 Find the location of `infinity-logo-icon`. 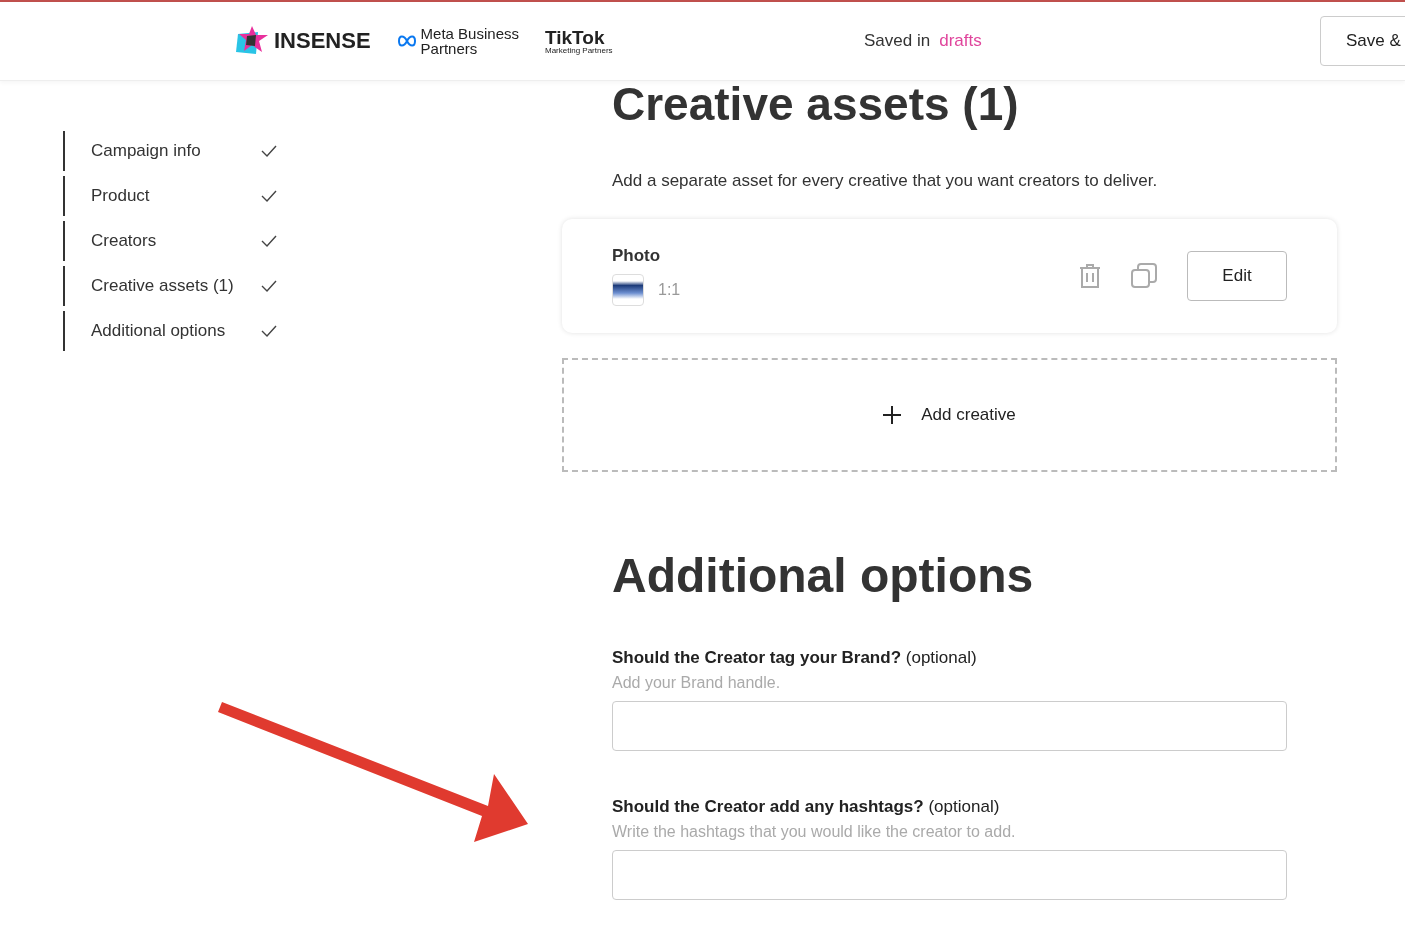

infinity-logo-icon is located at coordinates (406, 41).